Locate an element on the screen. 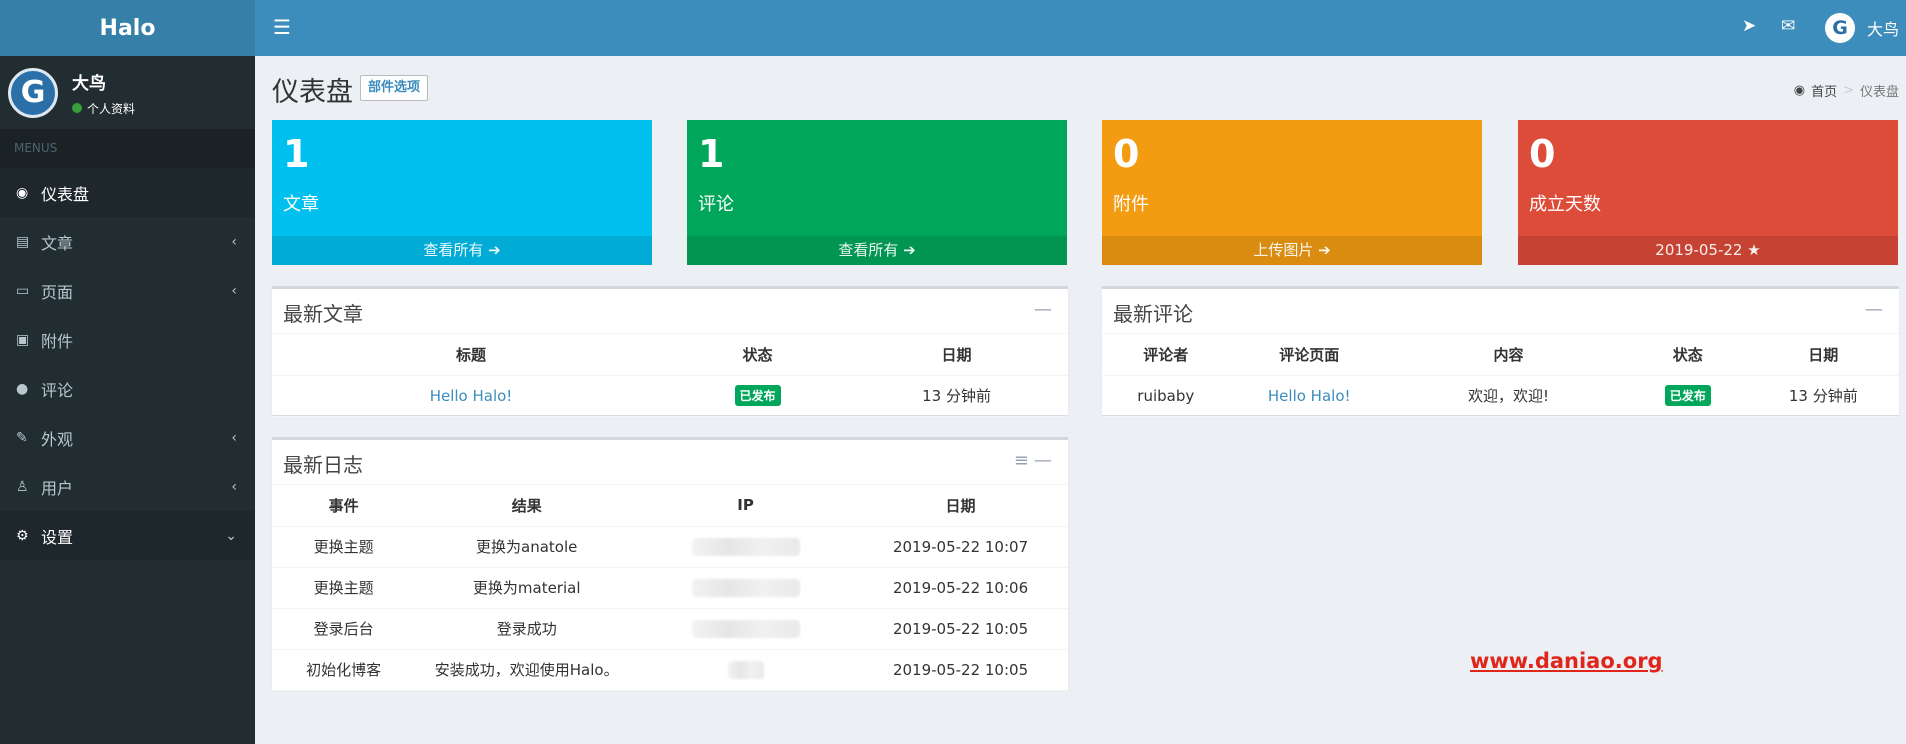  stat-box-comments: 1 评论 查看所有 ➔ is located at coordinates (877, 192).